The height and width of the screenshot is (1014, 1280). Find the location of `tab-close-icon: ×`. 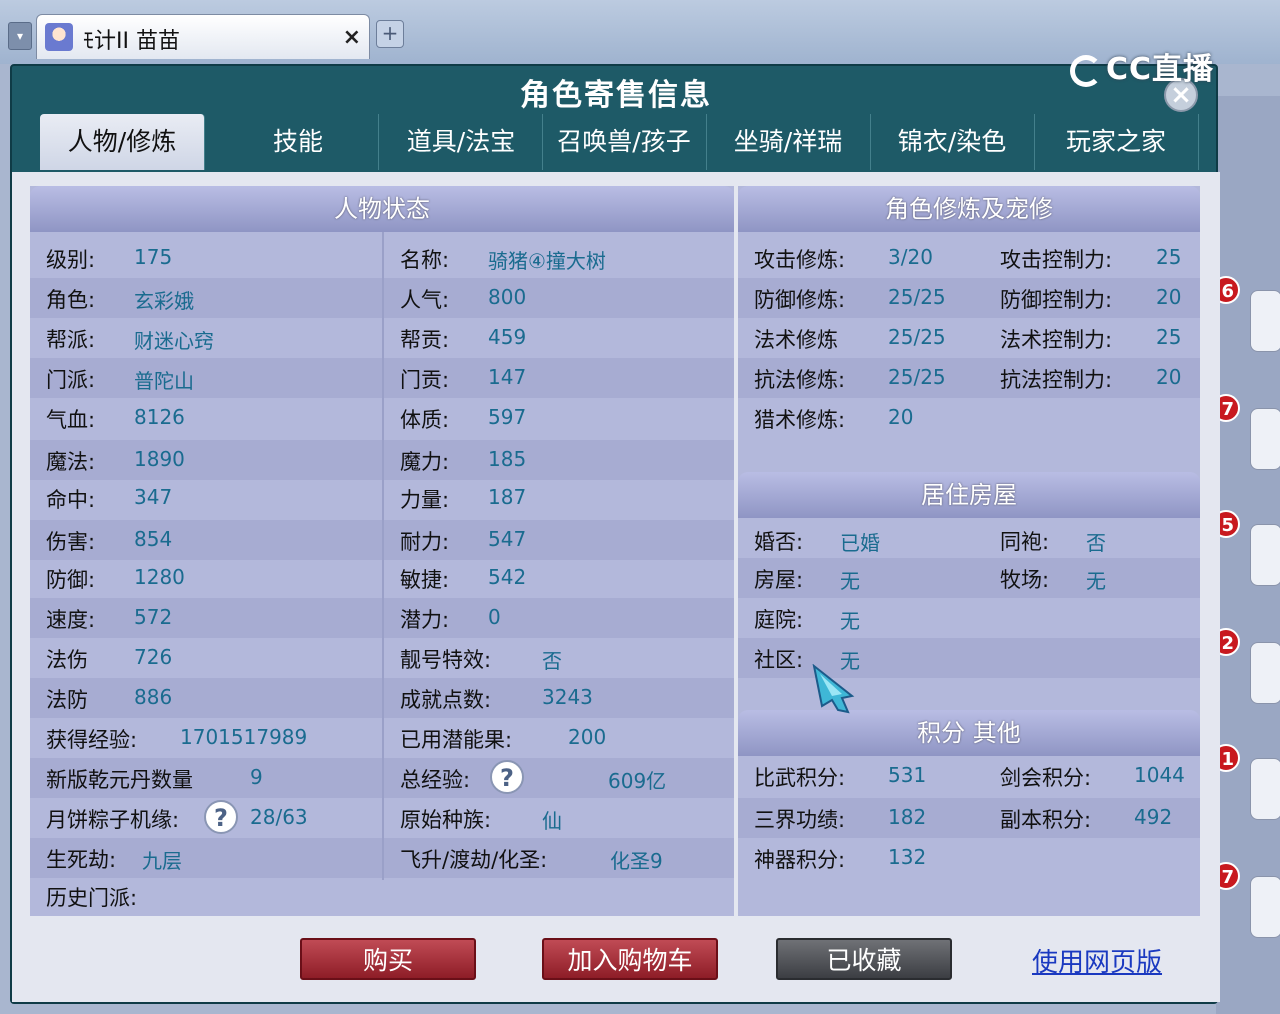

tab-close-icon: × is located at coordinates (352, 37).